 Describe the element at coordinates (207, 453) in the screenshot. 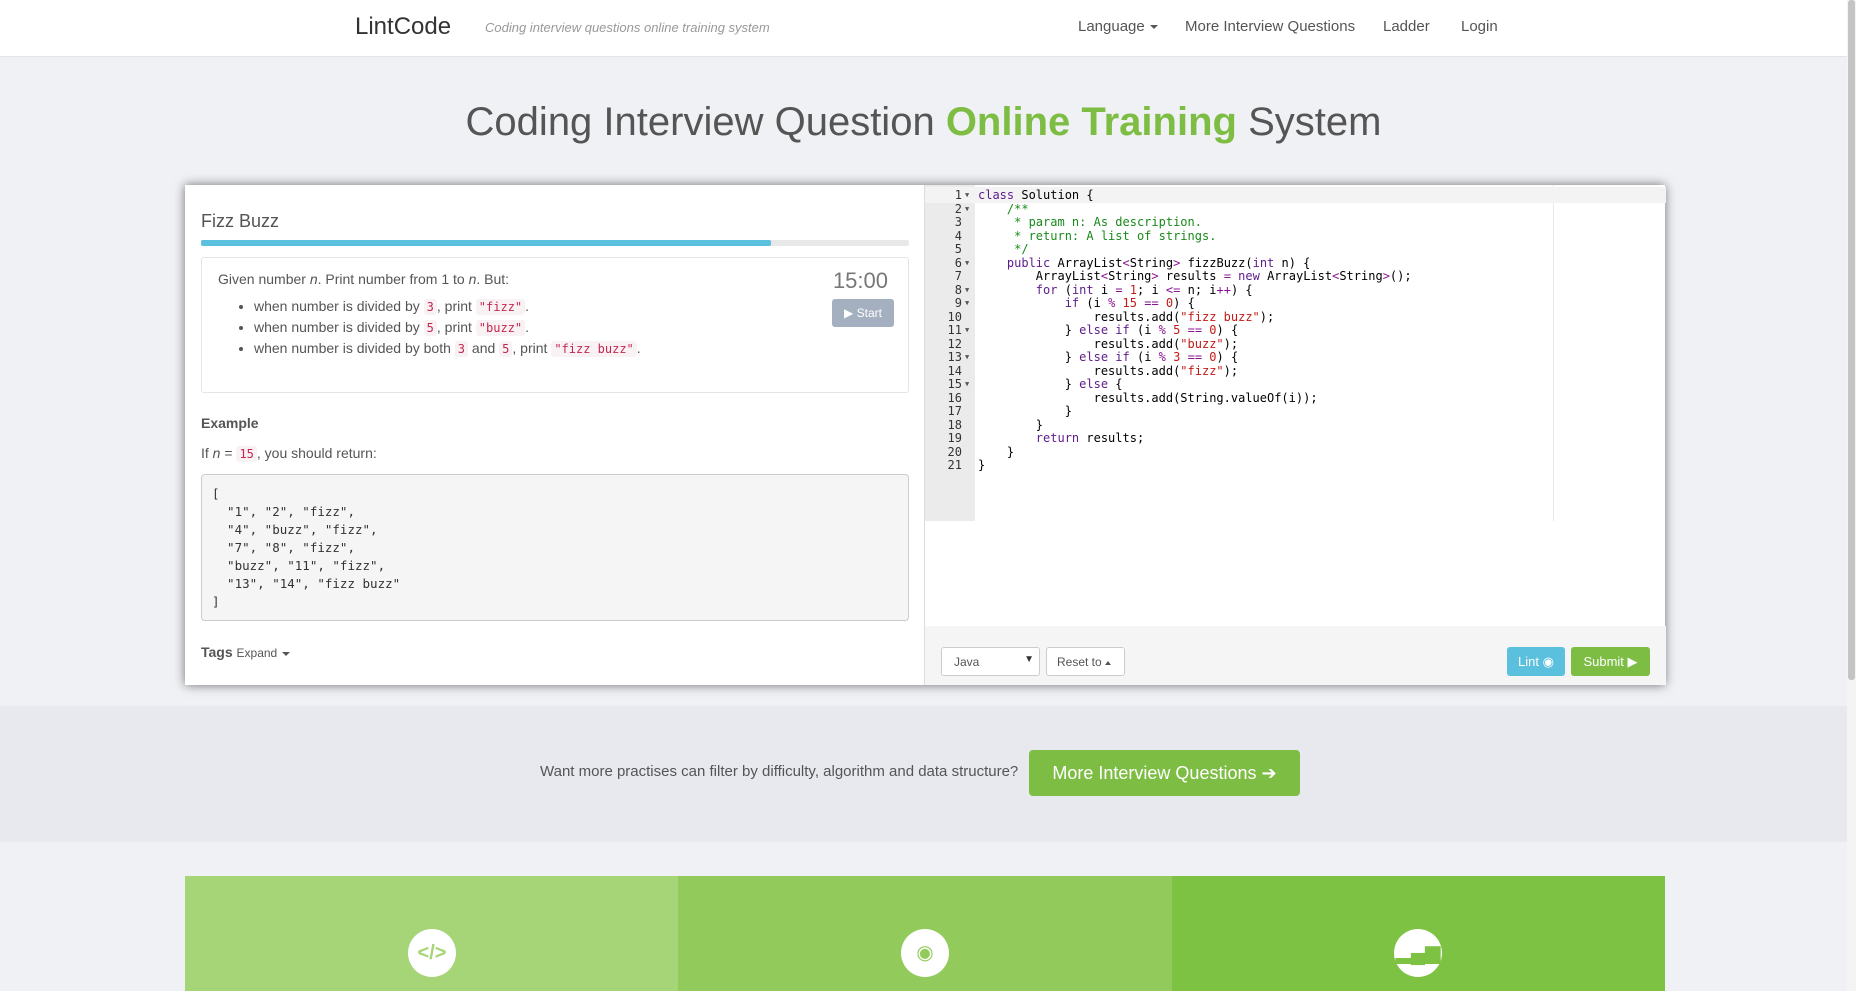

I see `example-text: If` at that location.